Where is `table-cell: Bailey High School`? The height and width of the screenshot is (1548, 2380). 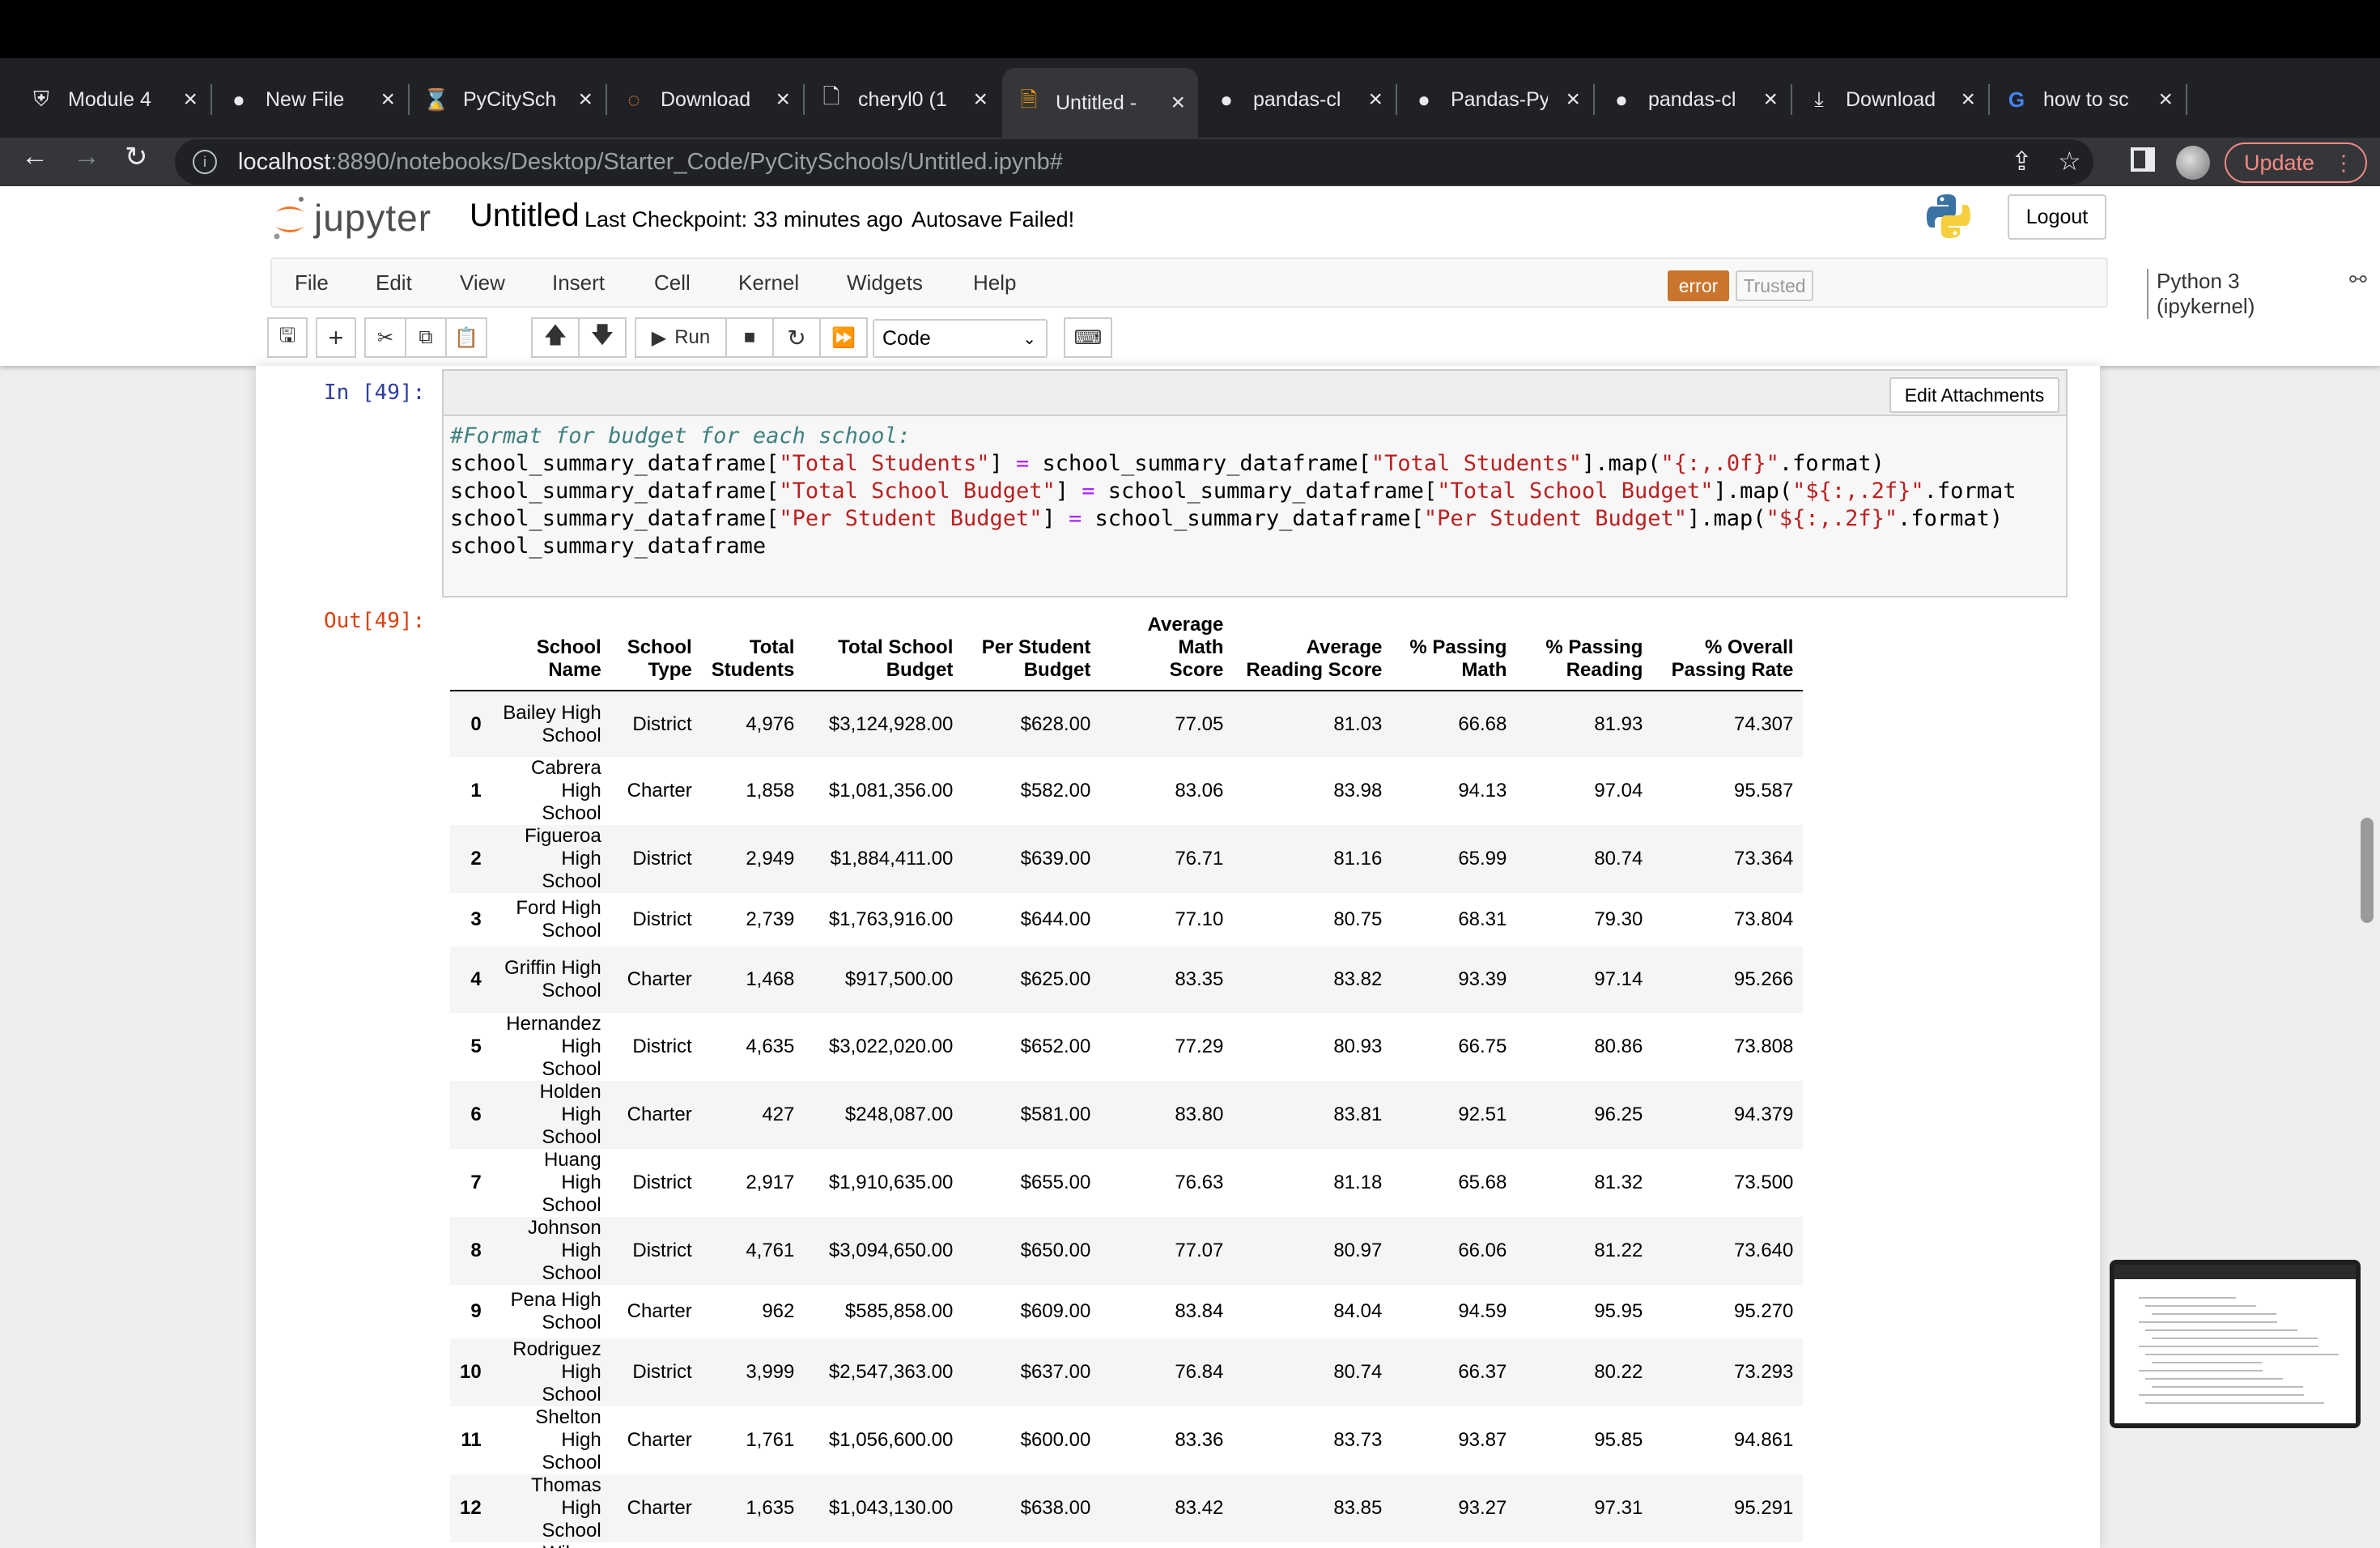
table-cell: Bailey High School is located at coordinates (551, 724).